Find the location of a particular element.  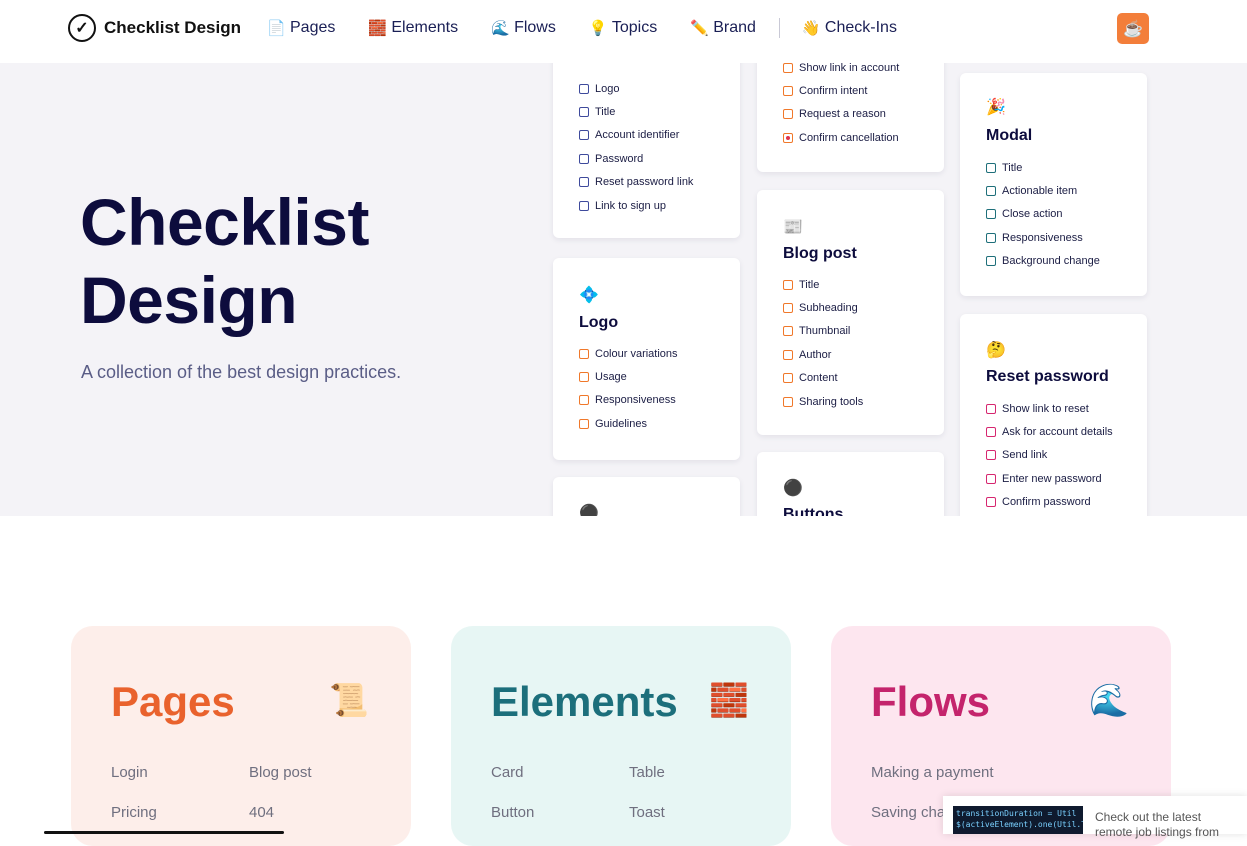

nav-link-pages: 📄 Pages is located at coordinates (301, 28).